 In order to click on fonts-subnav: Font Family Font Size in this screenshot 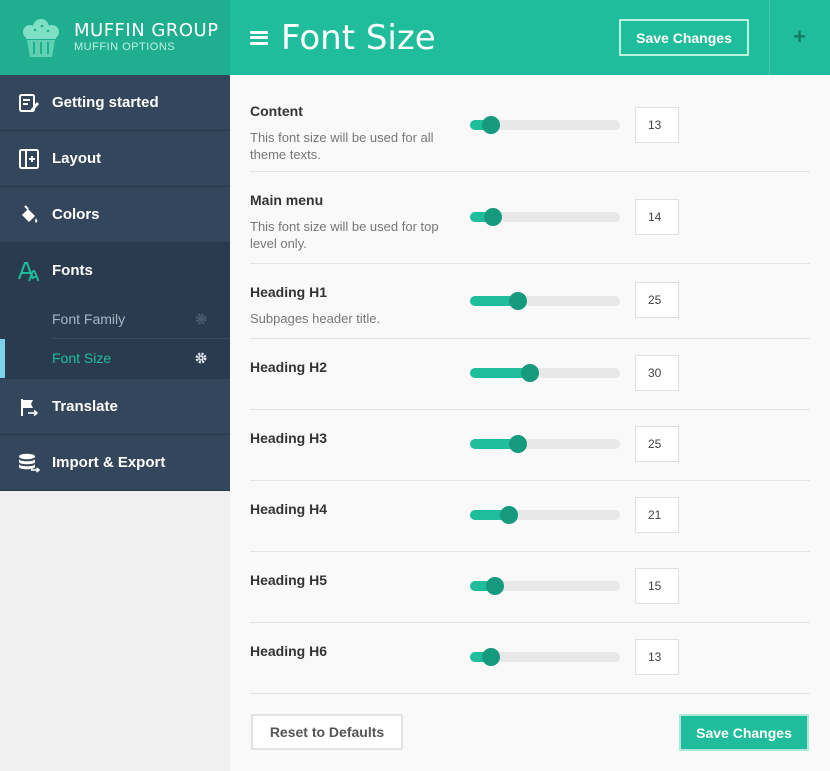, I will do `click(115, 339)`.